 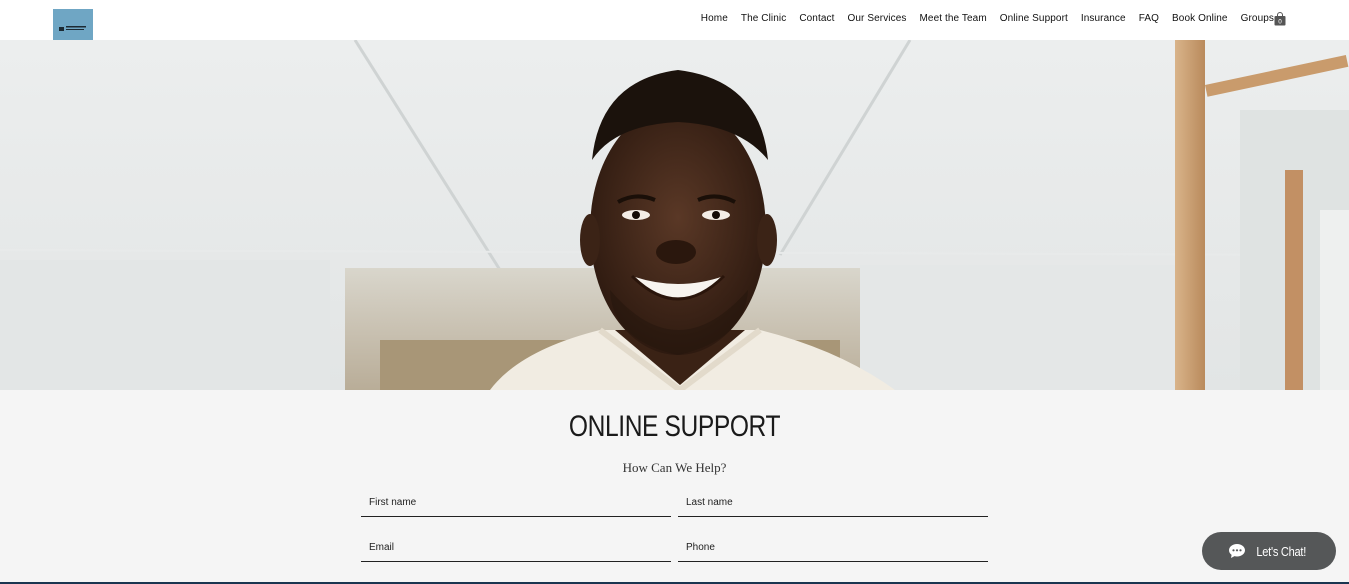 What do you see at coordinates (674, 467) in the screenshot?
I see `page-subtitle: How Can We Help?` at bounding box center [674, 467].